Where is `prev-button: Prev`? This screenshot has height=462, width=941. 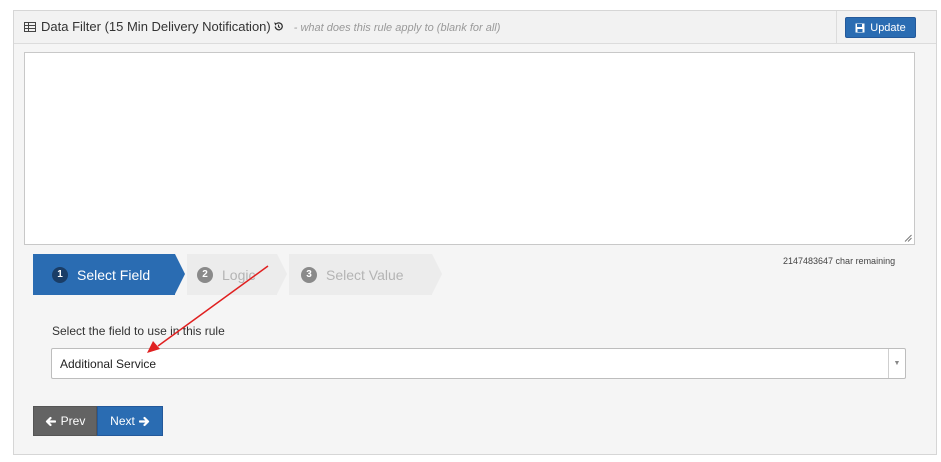 prev-button: Prev is located at coordinates (65, 421).